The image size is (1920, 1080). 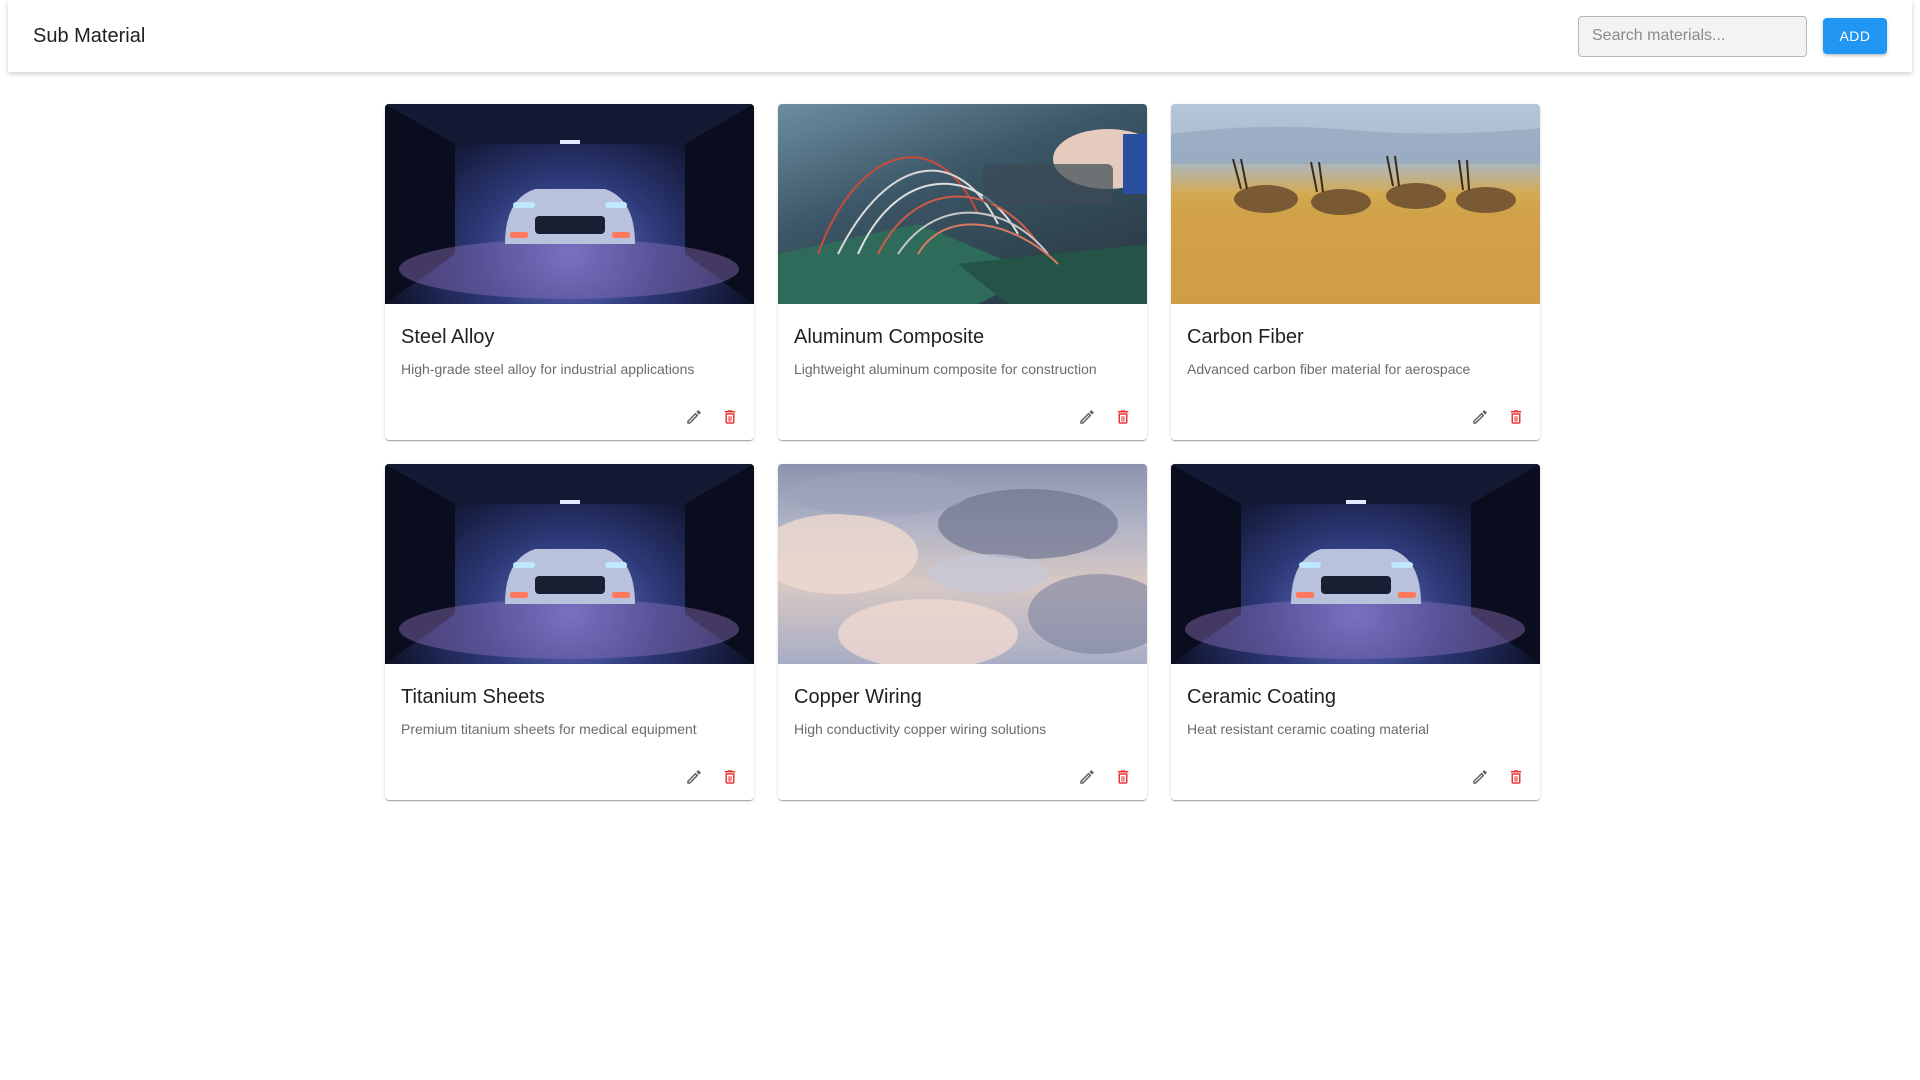 I want to click on material-name: Titanium Sheets, so click(x=473, y=697).